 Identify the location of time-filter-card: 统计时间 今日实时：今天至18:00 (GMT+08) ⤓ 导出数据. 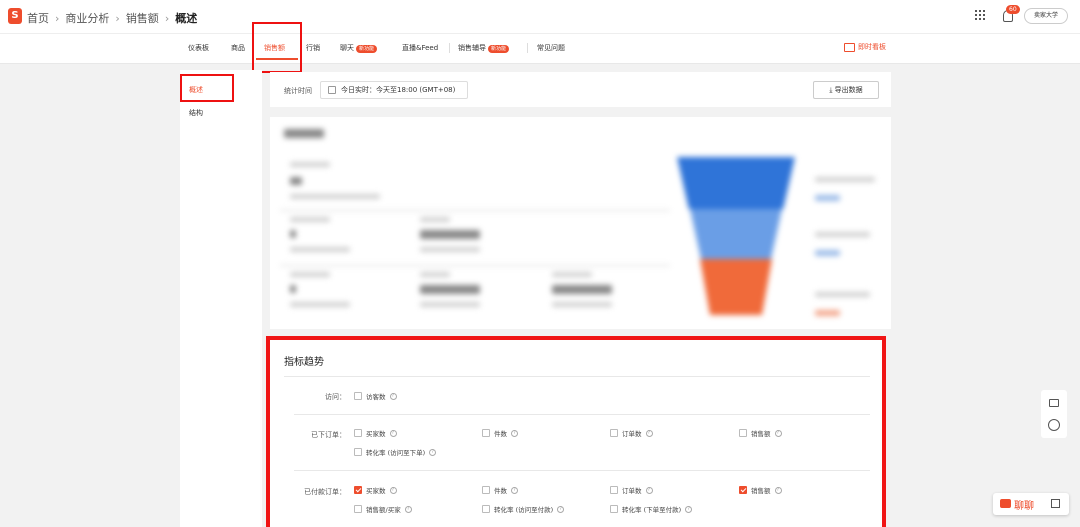
(580, 89).